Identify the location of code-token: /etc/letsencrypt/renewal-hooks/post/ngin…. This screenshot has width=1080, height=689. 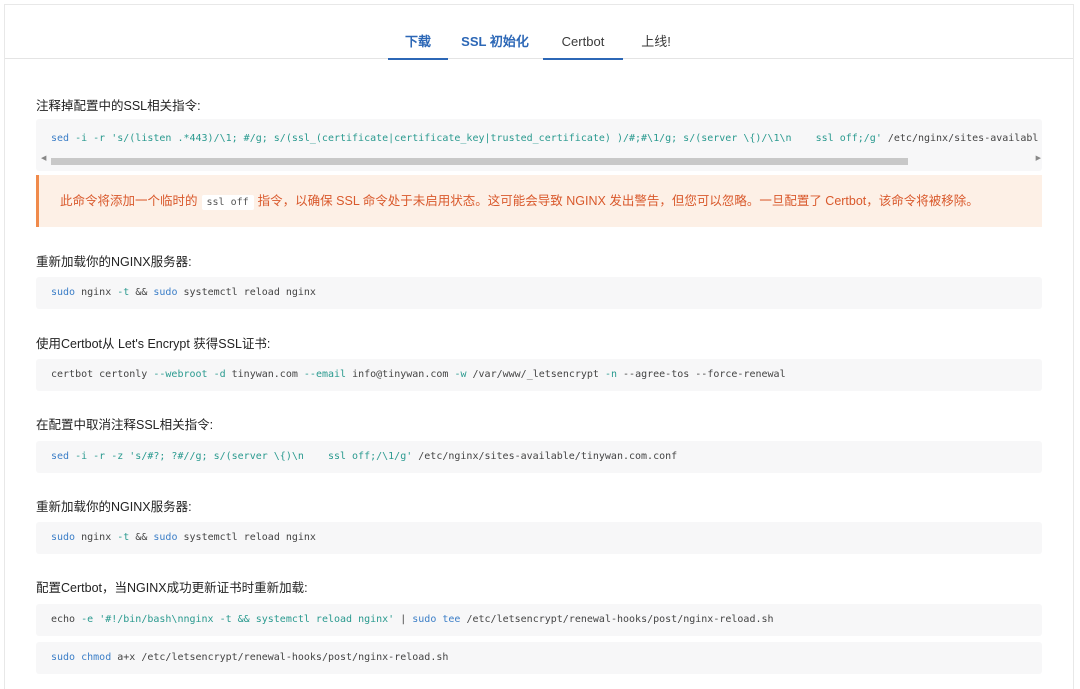
(617, 619).